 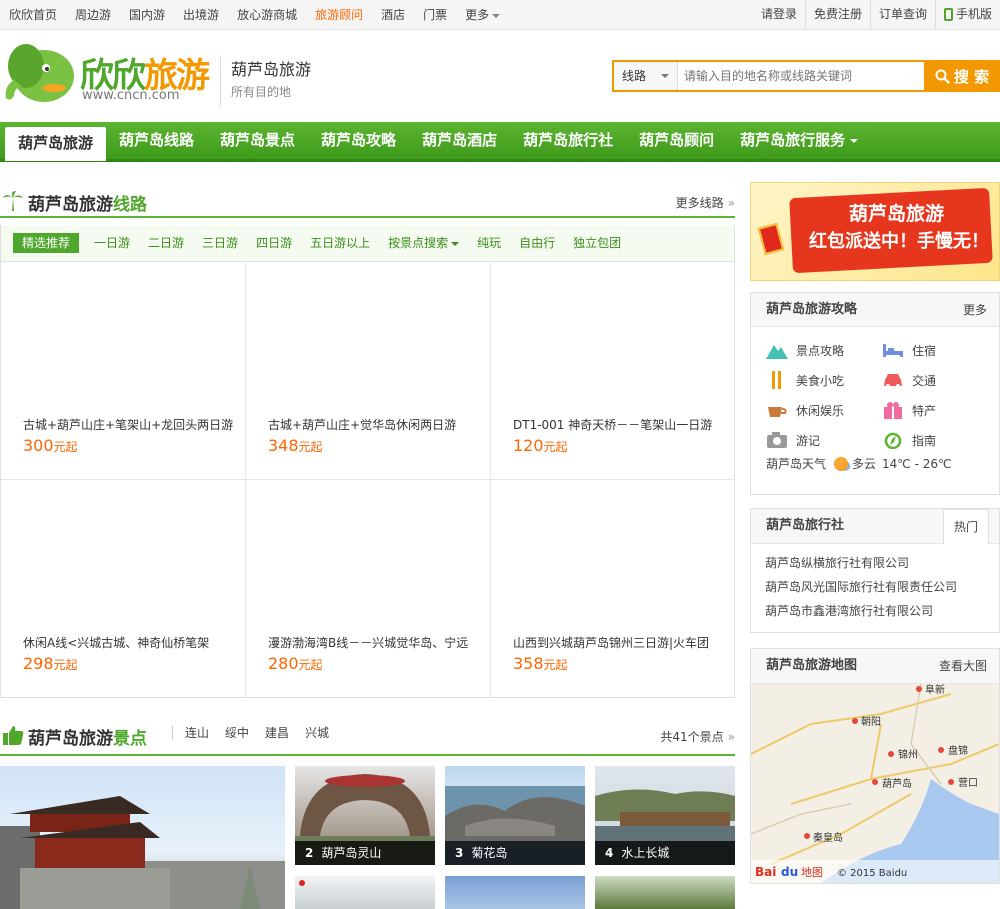 What do you see at coordinates (147, 15) in the screenshot?
I see `topnav-domestic: 国内游` at bounding box center [147, 15].